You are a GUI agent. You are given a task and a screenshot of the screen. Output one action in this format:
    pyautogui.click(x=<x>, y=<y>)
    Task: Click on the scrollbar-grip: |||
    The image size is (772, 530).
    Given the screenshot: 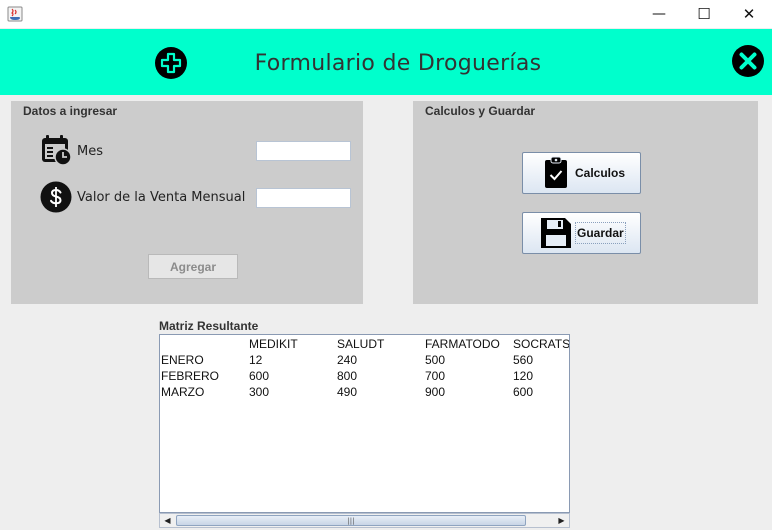 What is the action you would take?
    pyautogui.click(x=351, y=520)
    